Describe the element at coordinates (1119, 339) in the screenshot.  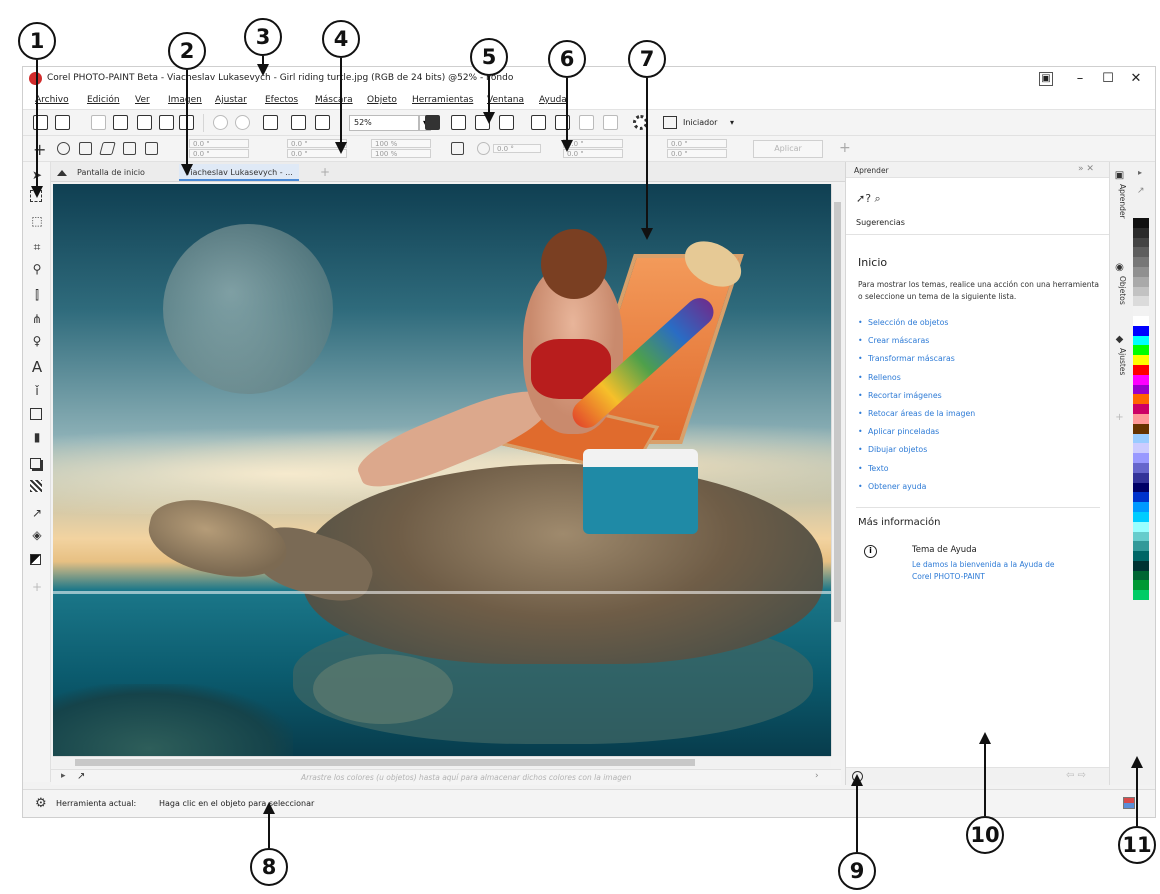
I see `adjustments-tab-icon: ◆` at that location.